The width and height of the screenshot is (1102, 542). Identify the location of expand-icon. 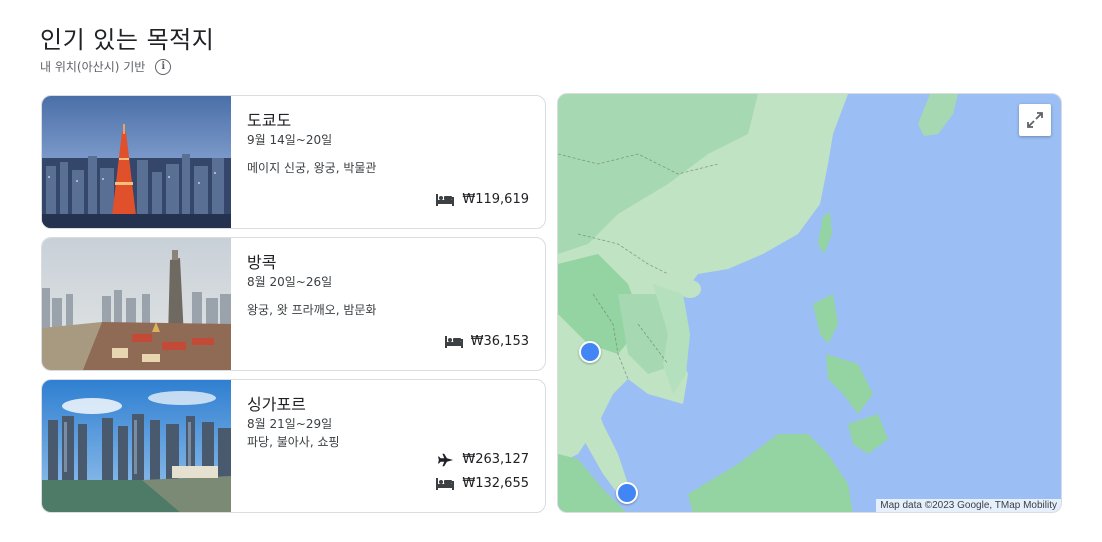
(1035, 120).